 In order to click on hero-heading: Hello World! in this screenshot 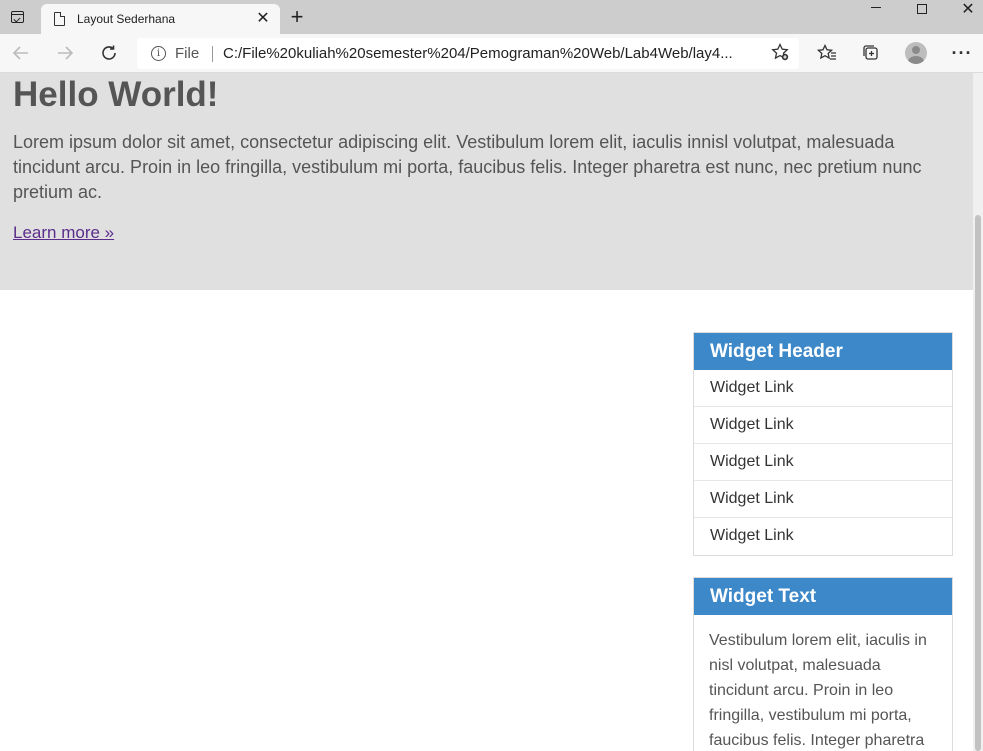, I will do `click(116, 94)`.